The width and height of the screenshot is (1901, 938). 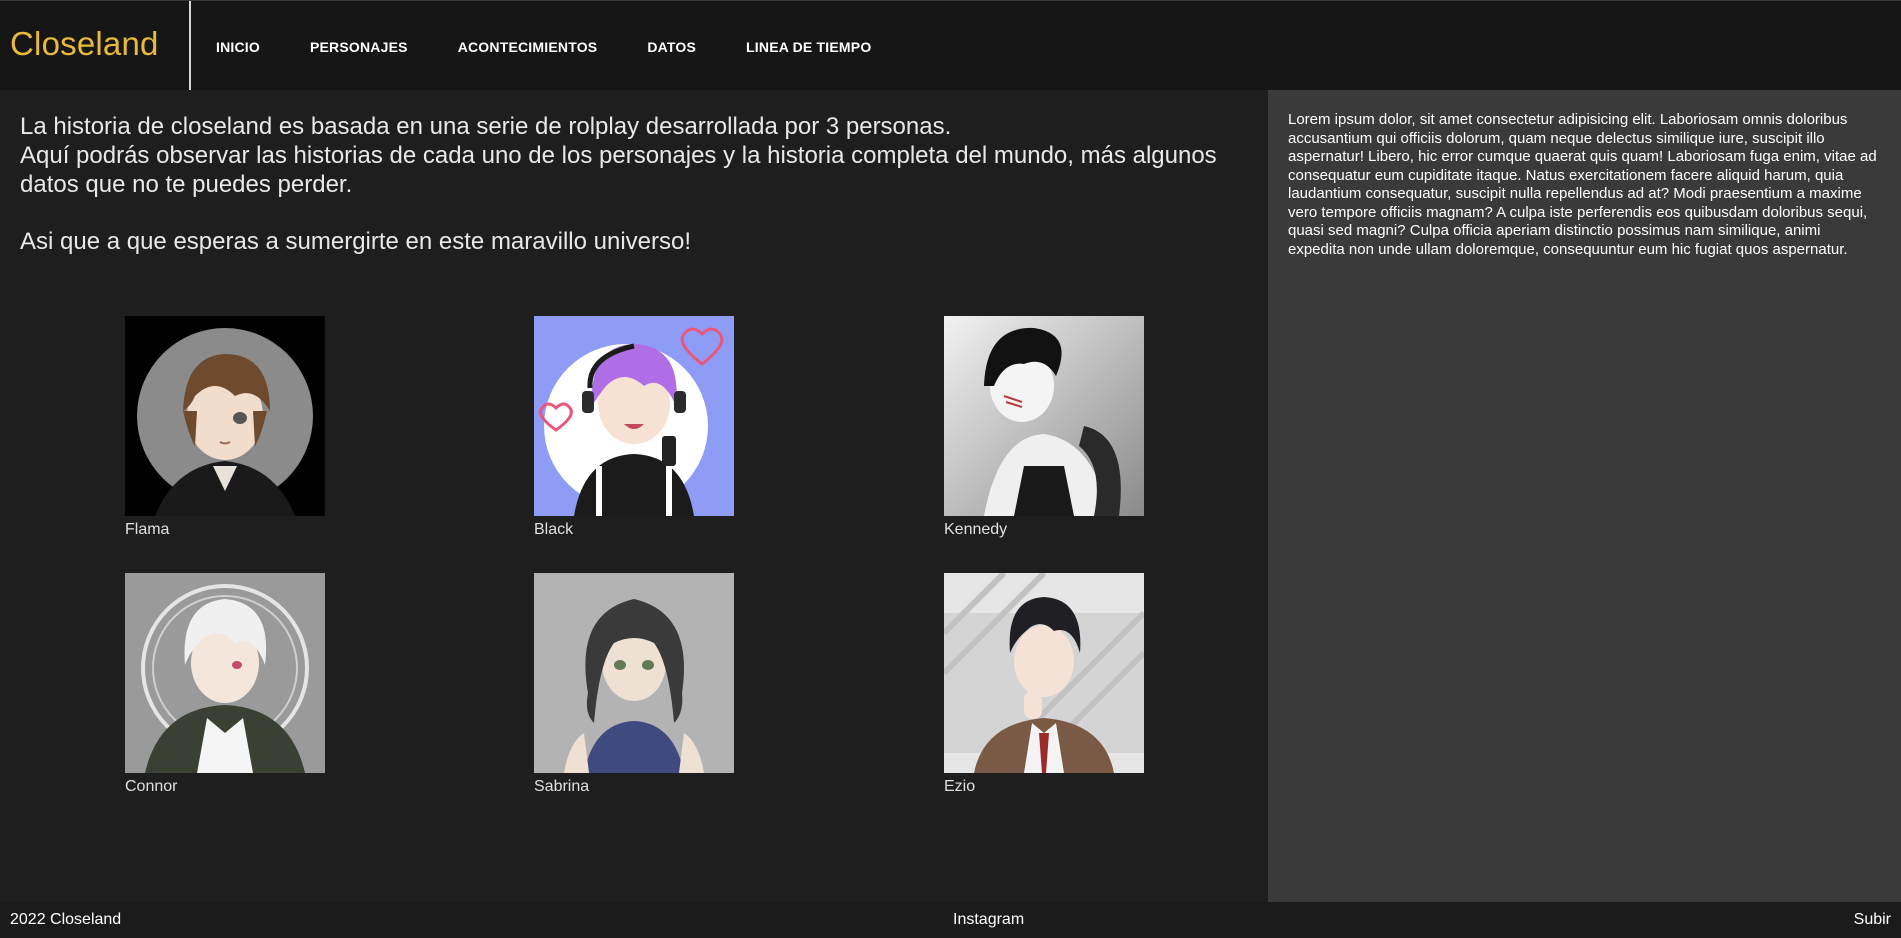 What do you see at coordinates (225, 787) in the screenshot?
I see `character-name-connor: Connor` at bounding box center [225, 787].